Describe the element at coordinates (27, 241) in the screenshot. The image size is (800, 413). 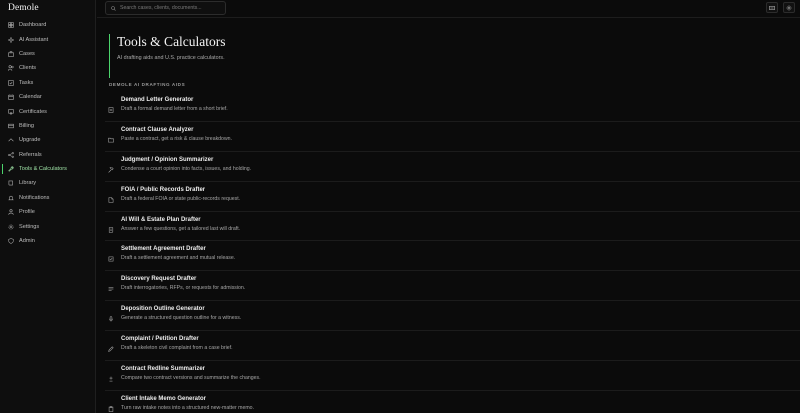
I see `sidebar-item-label: Admin` at that location.